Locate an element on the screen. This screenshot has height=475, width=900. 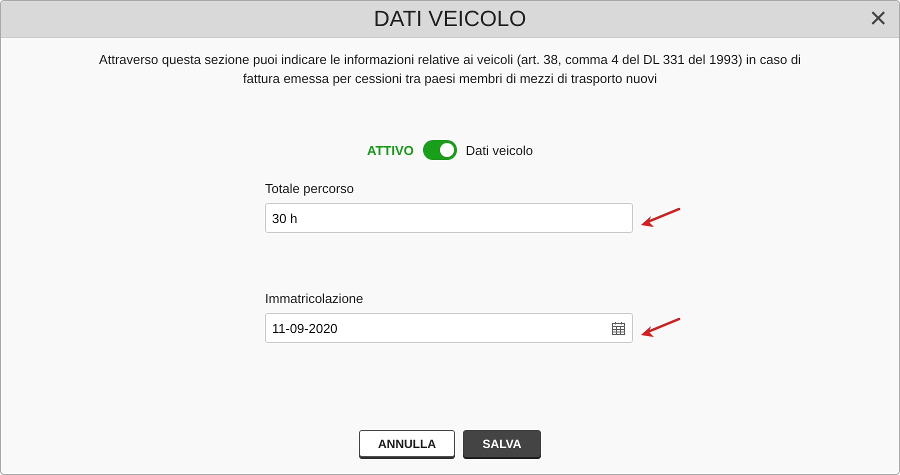
close-button: × is located at coordinates (878, 19).